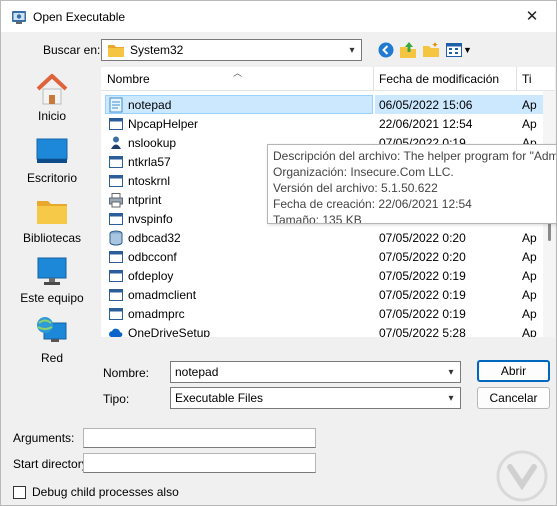 The image size is (557, 506). I want to click on place-bibliotecas: Bibliotecas, so click(52, 220).